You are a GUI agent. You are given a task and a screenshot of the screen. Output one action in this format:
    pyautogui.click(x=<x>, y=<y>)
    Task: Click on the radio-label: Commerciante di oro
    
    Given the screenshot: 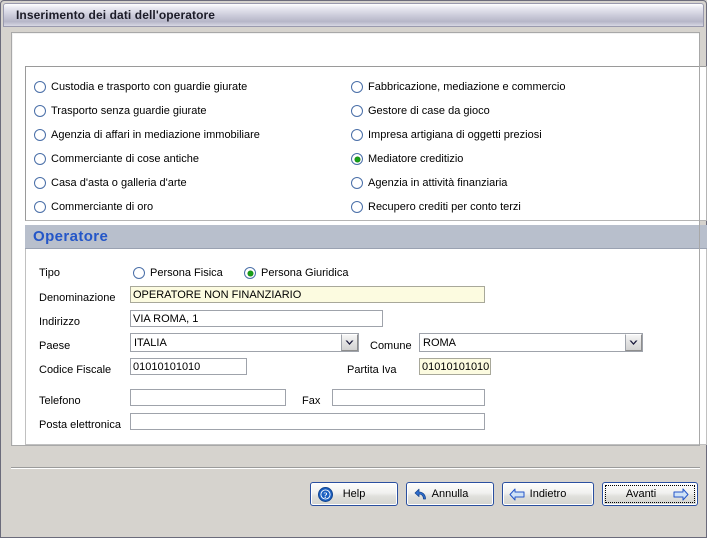 What is the action you would take?
    pyautogui.click(x=102, y=206)
    